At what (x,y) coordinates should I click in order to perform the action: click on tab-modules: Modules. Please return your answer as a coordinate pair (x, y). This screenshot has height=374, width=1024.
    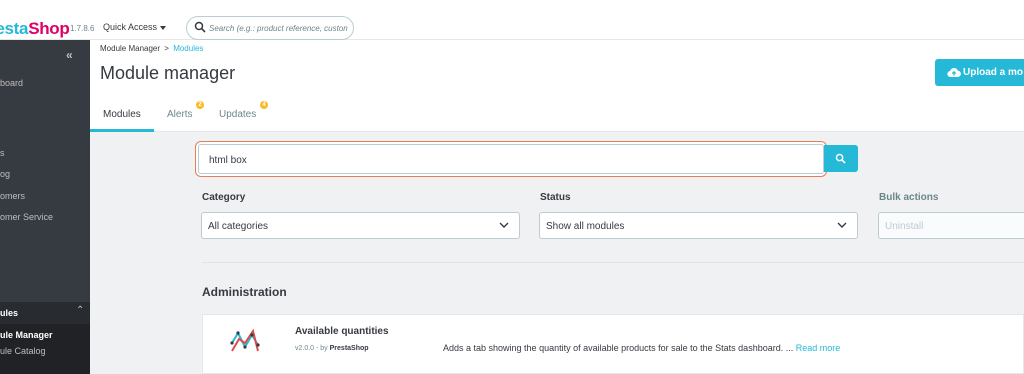
    Looking at the image, I should click on (122, 114).